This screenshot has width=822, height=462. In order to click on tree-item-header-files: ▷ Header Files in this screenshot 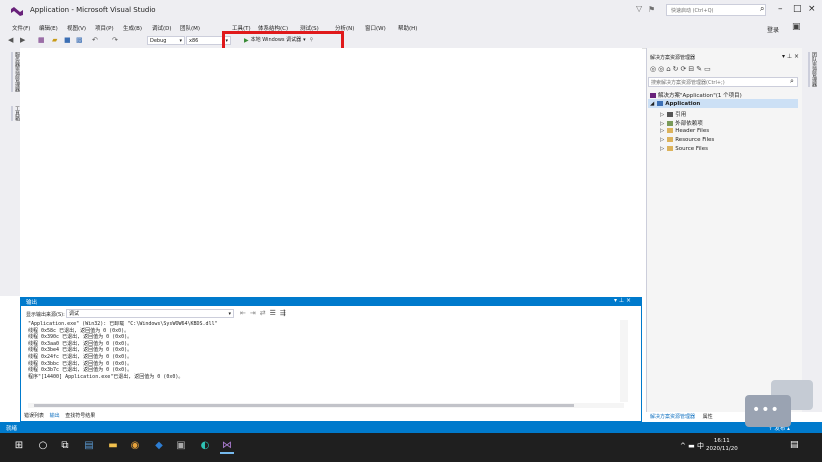, I will do `click(684, 131)`.